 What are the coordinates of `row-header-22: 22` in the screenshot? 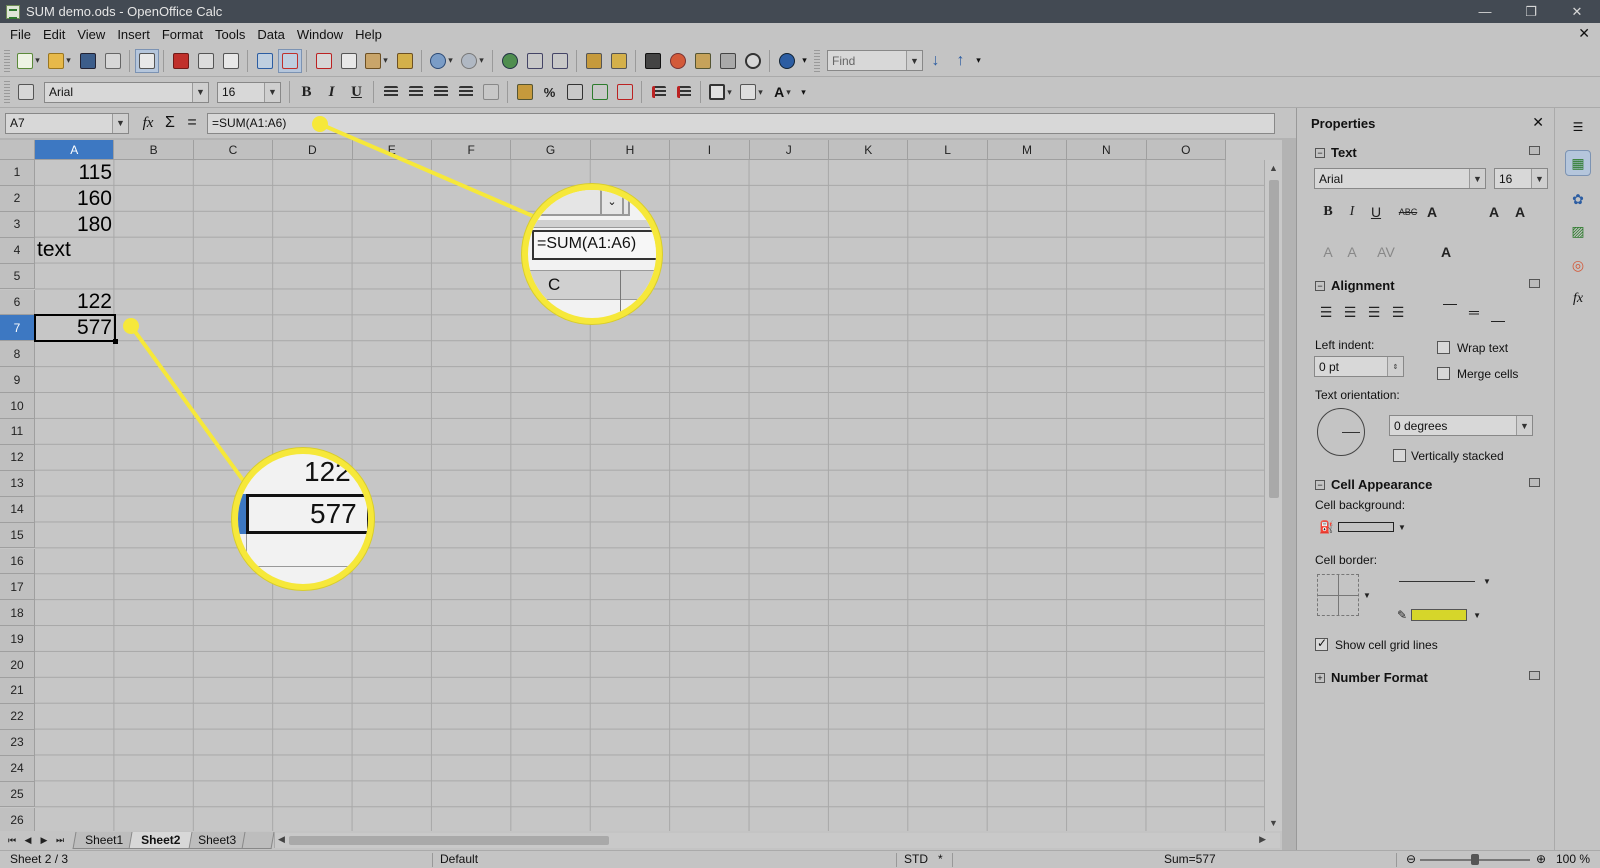 It's located at (17, 716).